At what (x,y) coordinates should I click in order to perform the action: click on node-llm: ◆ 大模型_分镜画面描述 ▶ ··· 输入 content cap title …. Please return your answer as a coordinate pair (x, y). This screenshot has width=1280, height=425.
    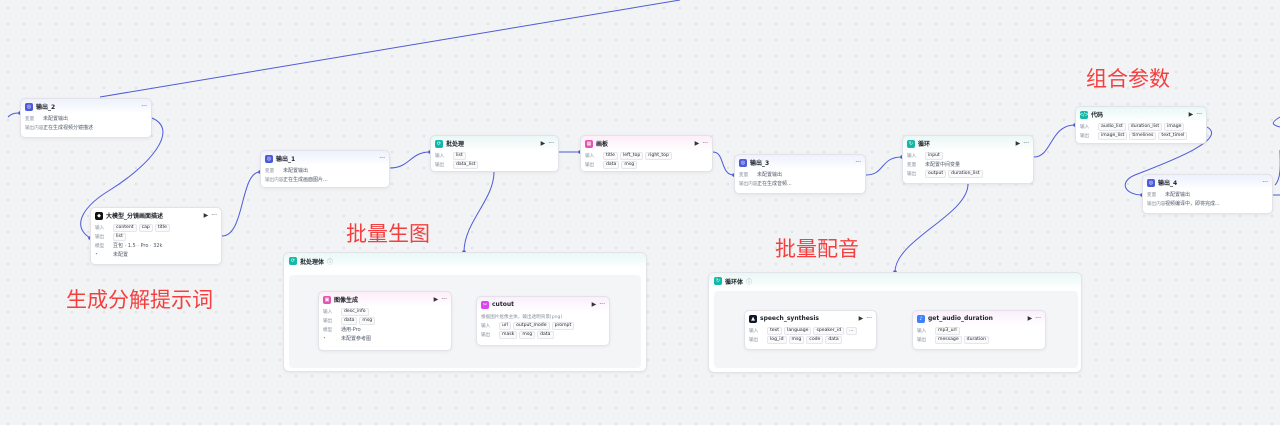
    Looking at the image, I should click on (156, 236).